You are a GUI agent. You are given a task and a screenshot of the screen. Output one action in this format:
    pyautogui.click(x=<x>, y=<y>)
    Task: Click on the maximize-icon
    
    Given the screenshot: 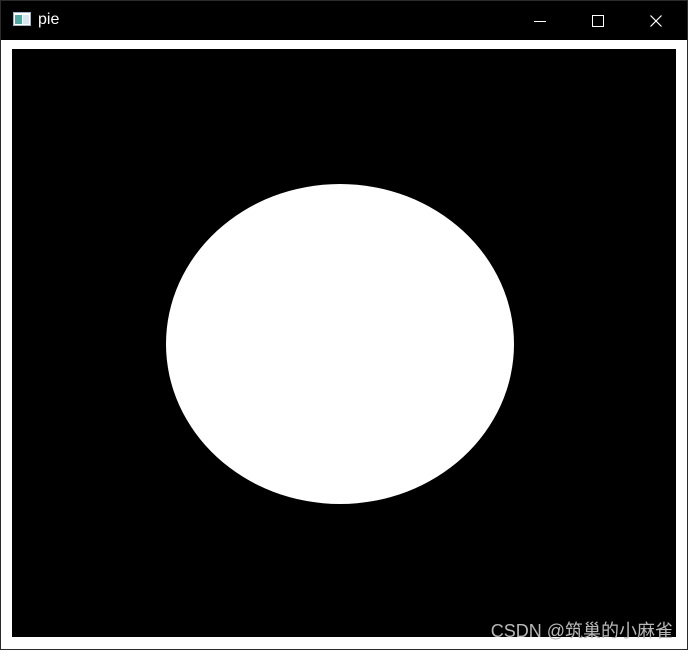 What is the action you would take?
    pyautogui.click(x=598, y=21)
    